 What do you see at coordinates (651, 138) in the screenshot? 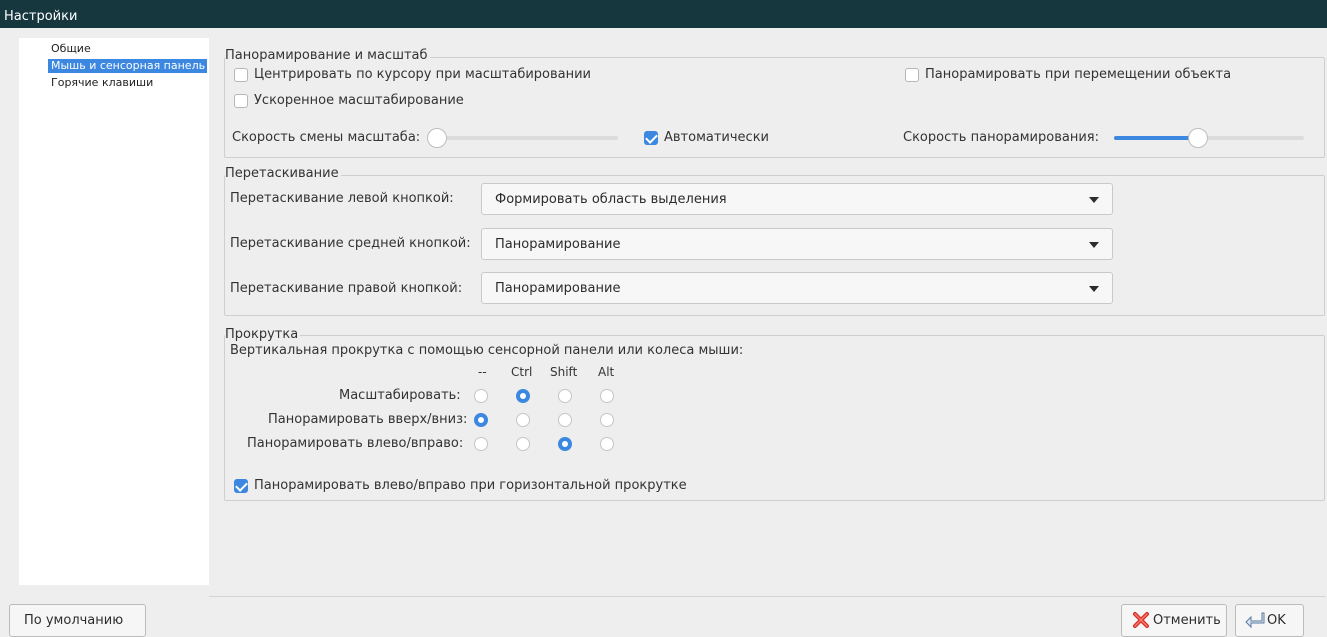
I see `auto-zoom-checkbox` at bounding box center [651, 138].